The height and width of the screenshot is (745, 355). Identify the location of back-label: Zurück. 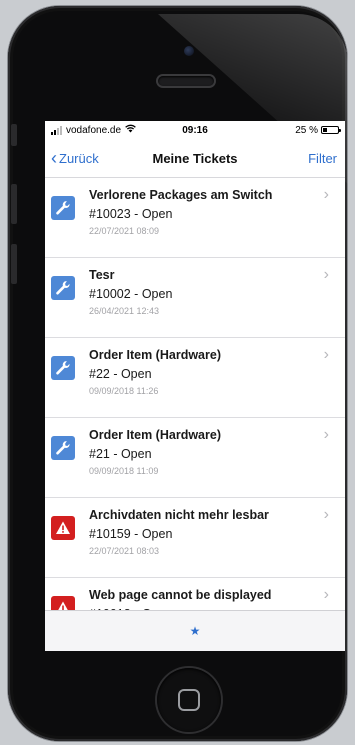
(79, 158).